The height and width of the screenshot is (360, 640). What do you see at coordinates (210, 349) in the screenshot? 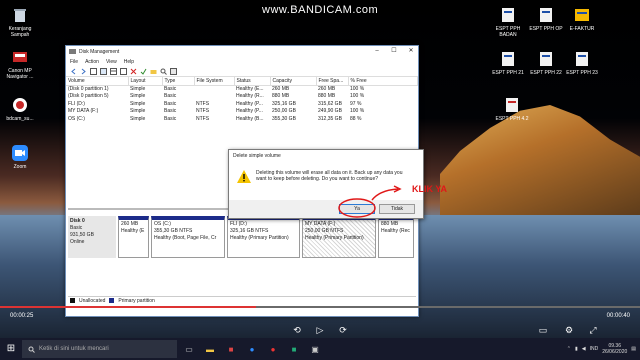
I see `file-explorer-icon: ▬` at bounding box center [210, 349].